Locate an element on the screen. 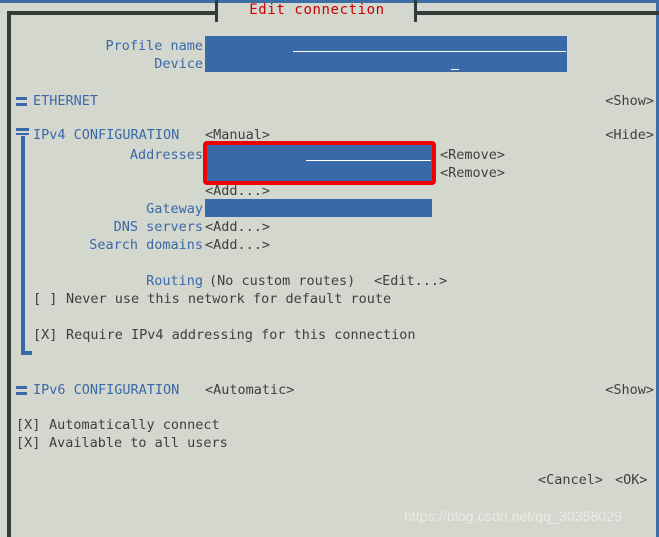 The height and width of the screenshot is (537, 659). address-remove-button-1: <Remove> is located at coordinates (472, 155).